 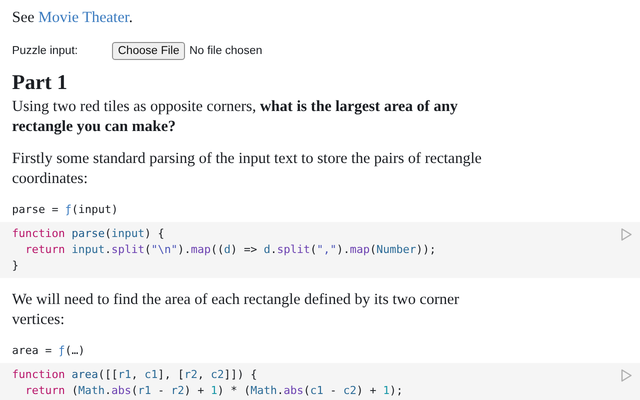 I want to click on code-line: function parse(input) {, so click(x=88, y=234).